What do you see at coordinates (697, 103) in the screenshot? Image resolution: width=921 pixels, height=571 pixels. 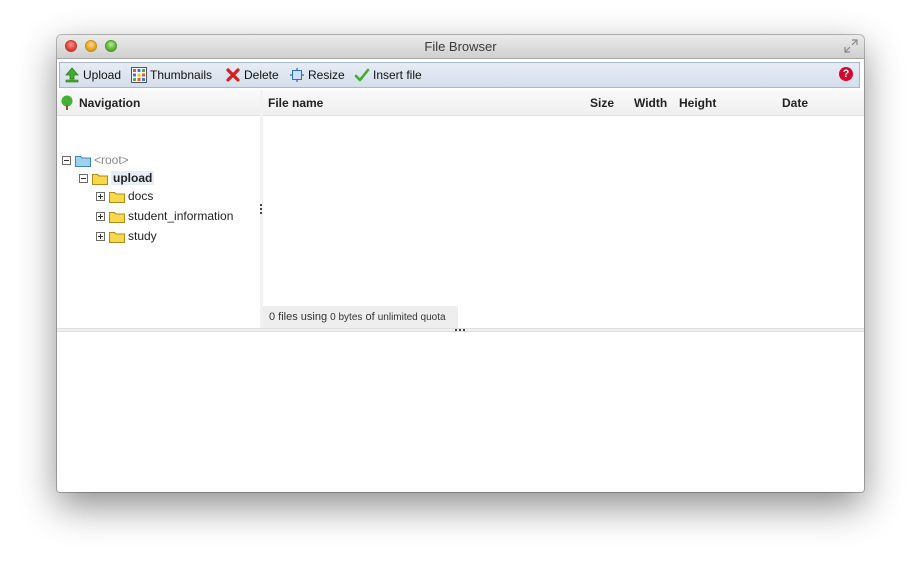 I see `column-height: Height` at bounding box center [697, 103].